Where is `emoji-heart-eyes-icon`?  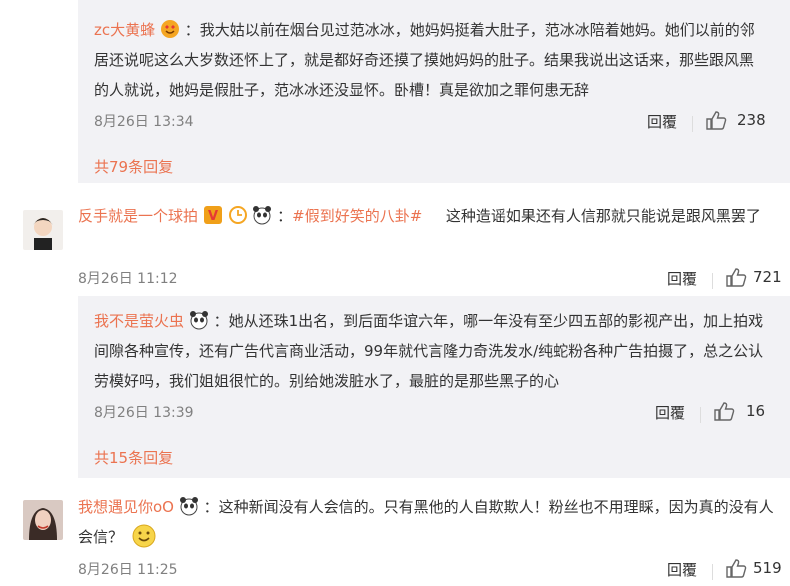
emoji-heart-eyes-icon is located at coordinates (170, 29).